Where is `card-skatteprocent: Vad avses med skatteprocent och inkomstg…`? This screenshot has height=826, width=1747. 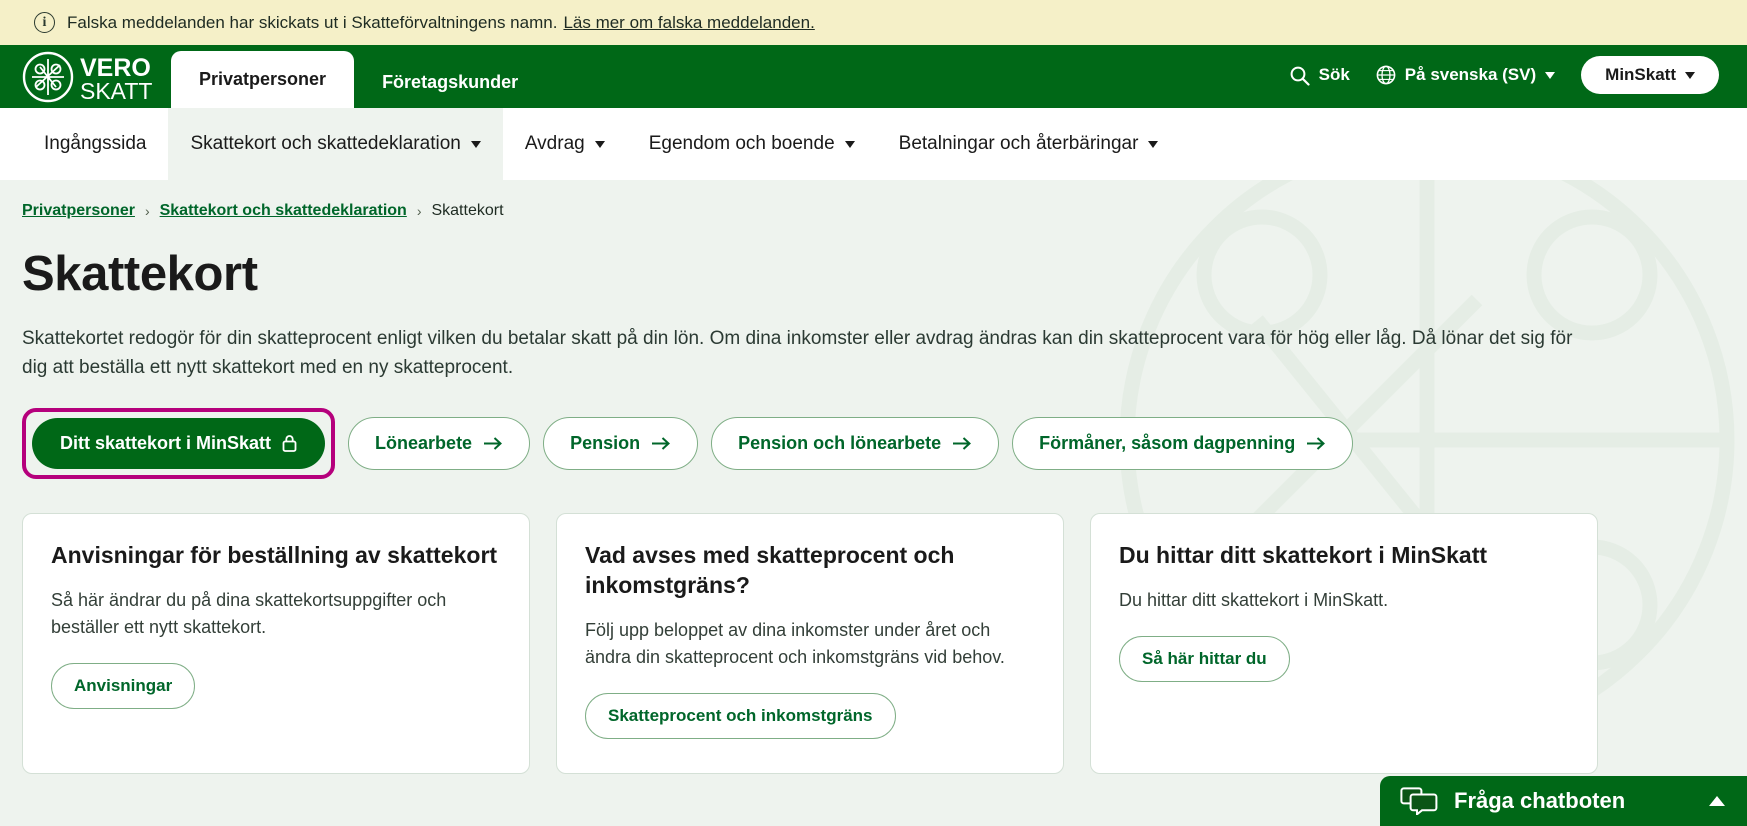
card-skatteprocent: Vad avses med skatteprocent och inkomstg… is located at coordinates (810, 643).